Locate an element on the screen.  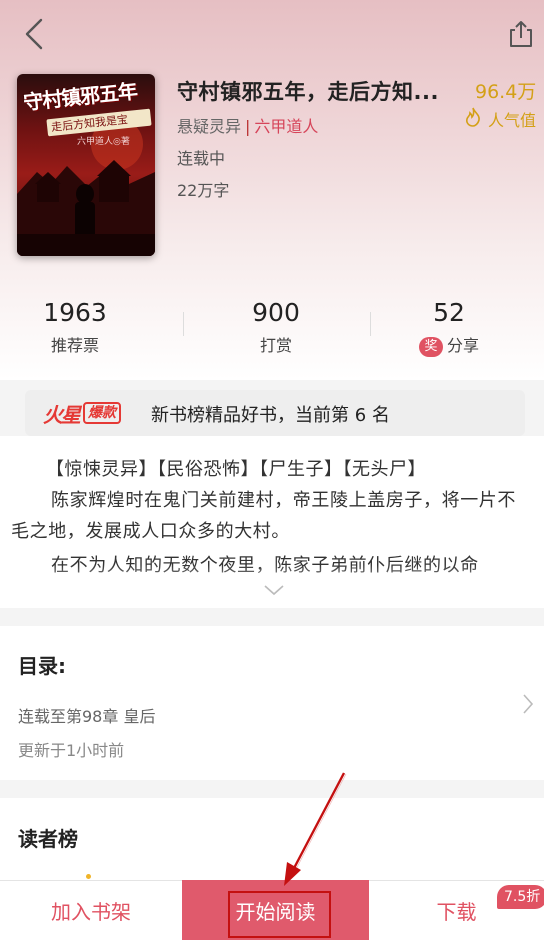
annotation-highlight-box is located at coordinates (279, 914).